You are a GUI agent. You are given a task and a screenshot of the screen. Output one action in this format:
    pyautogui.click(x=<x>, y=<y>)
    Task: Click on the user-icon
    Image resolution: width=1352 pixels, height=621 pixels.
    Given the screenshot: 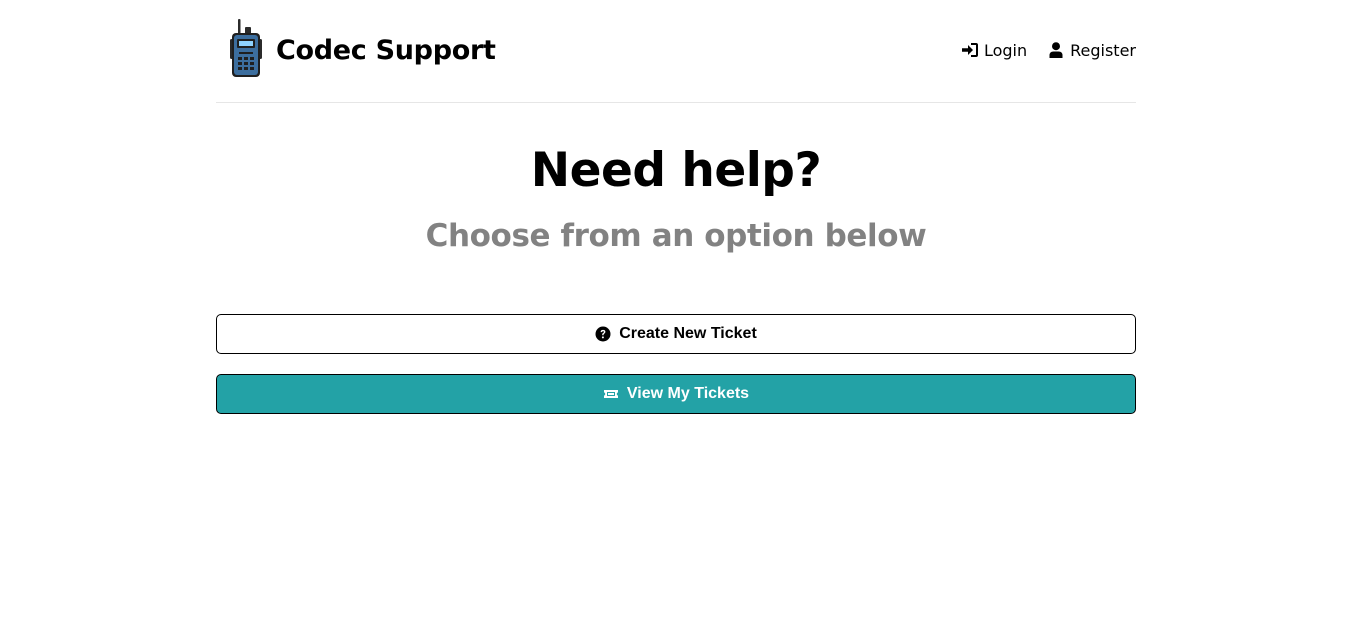 What is the action you would take?
    pyautogui.click(x=1056, y=50)
    